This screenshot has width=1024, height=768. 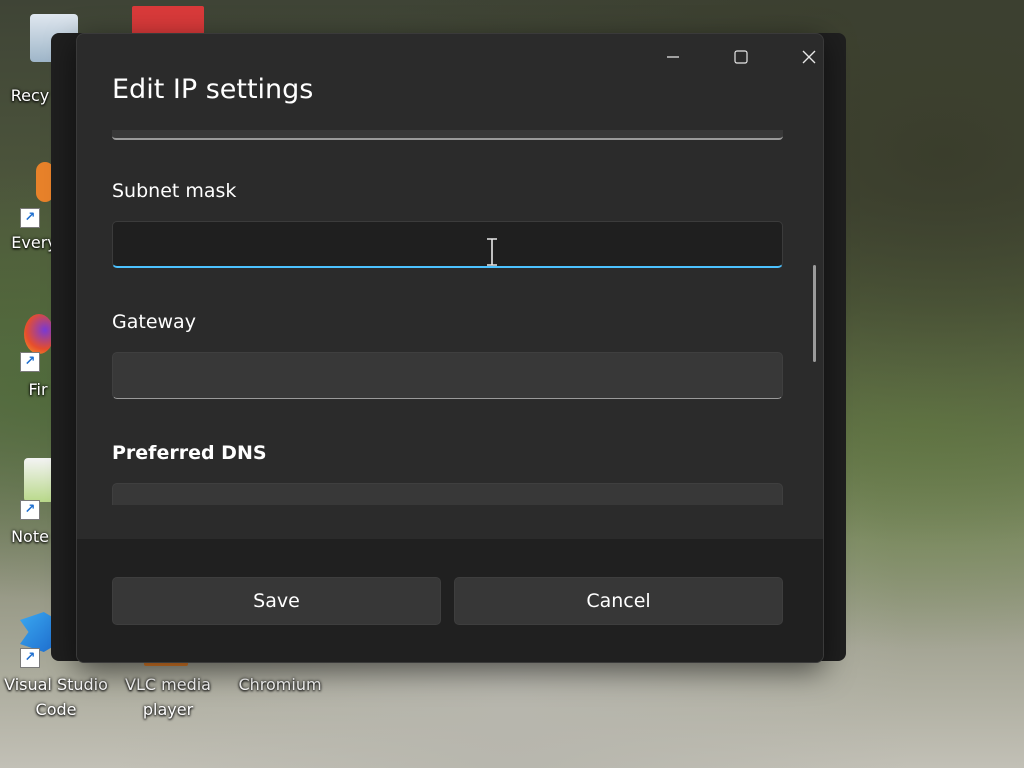 What do you see at coordinates (213, 89) in the screenshot?
I see `dialog-title: Edit IP settings` at bounding box center [213, 89].